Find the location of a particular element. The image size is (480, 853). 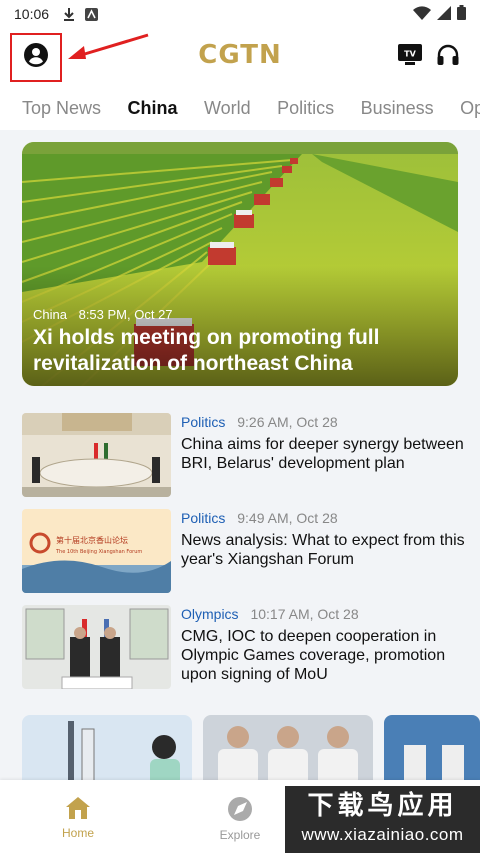

thumb-english-title: The 10th Beijing Xiangshan Forum is located at coordinates (98, 552).